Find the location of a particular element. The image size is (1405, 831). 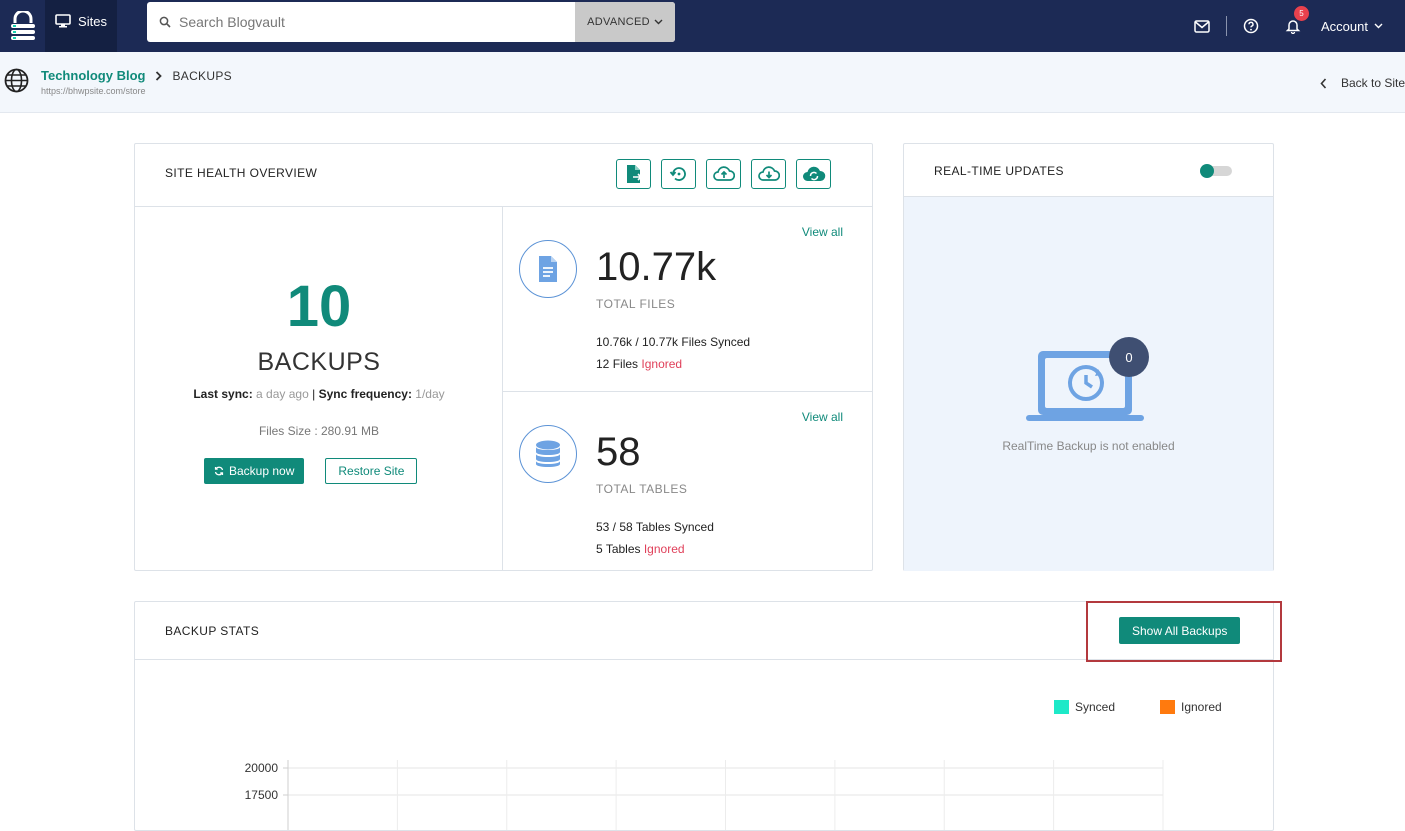

files-synced: 10.76k / 10.77k Files Synced is located at coordinates (673, 342).